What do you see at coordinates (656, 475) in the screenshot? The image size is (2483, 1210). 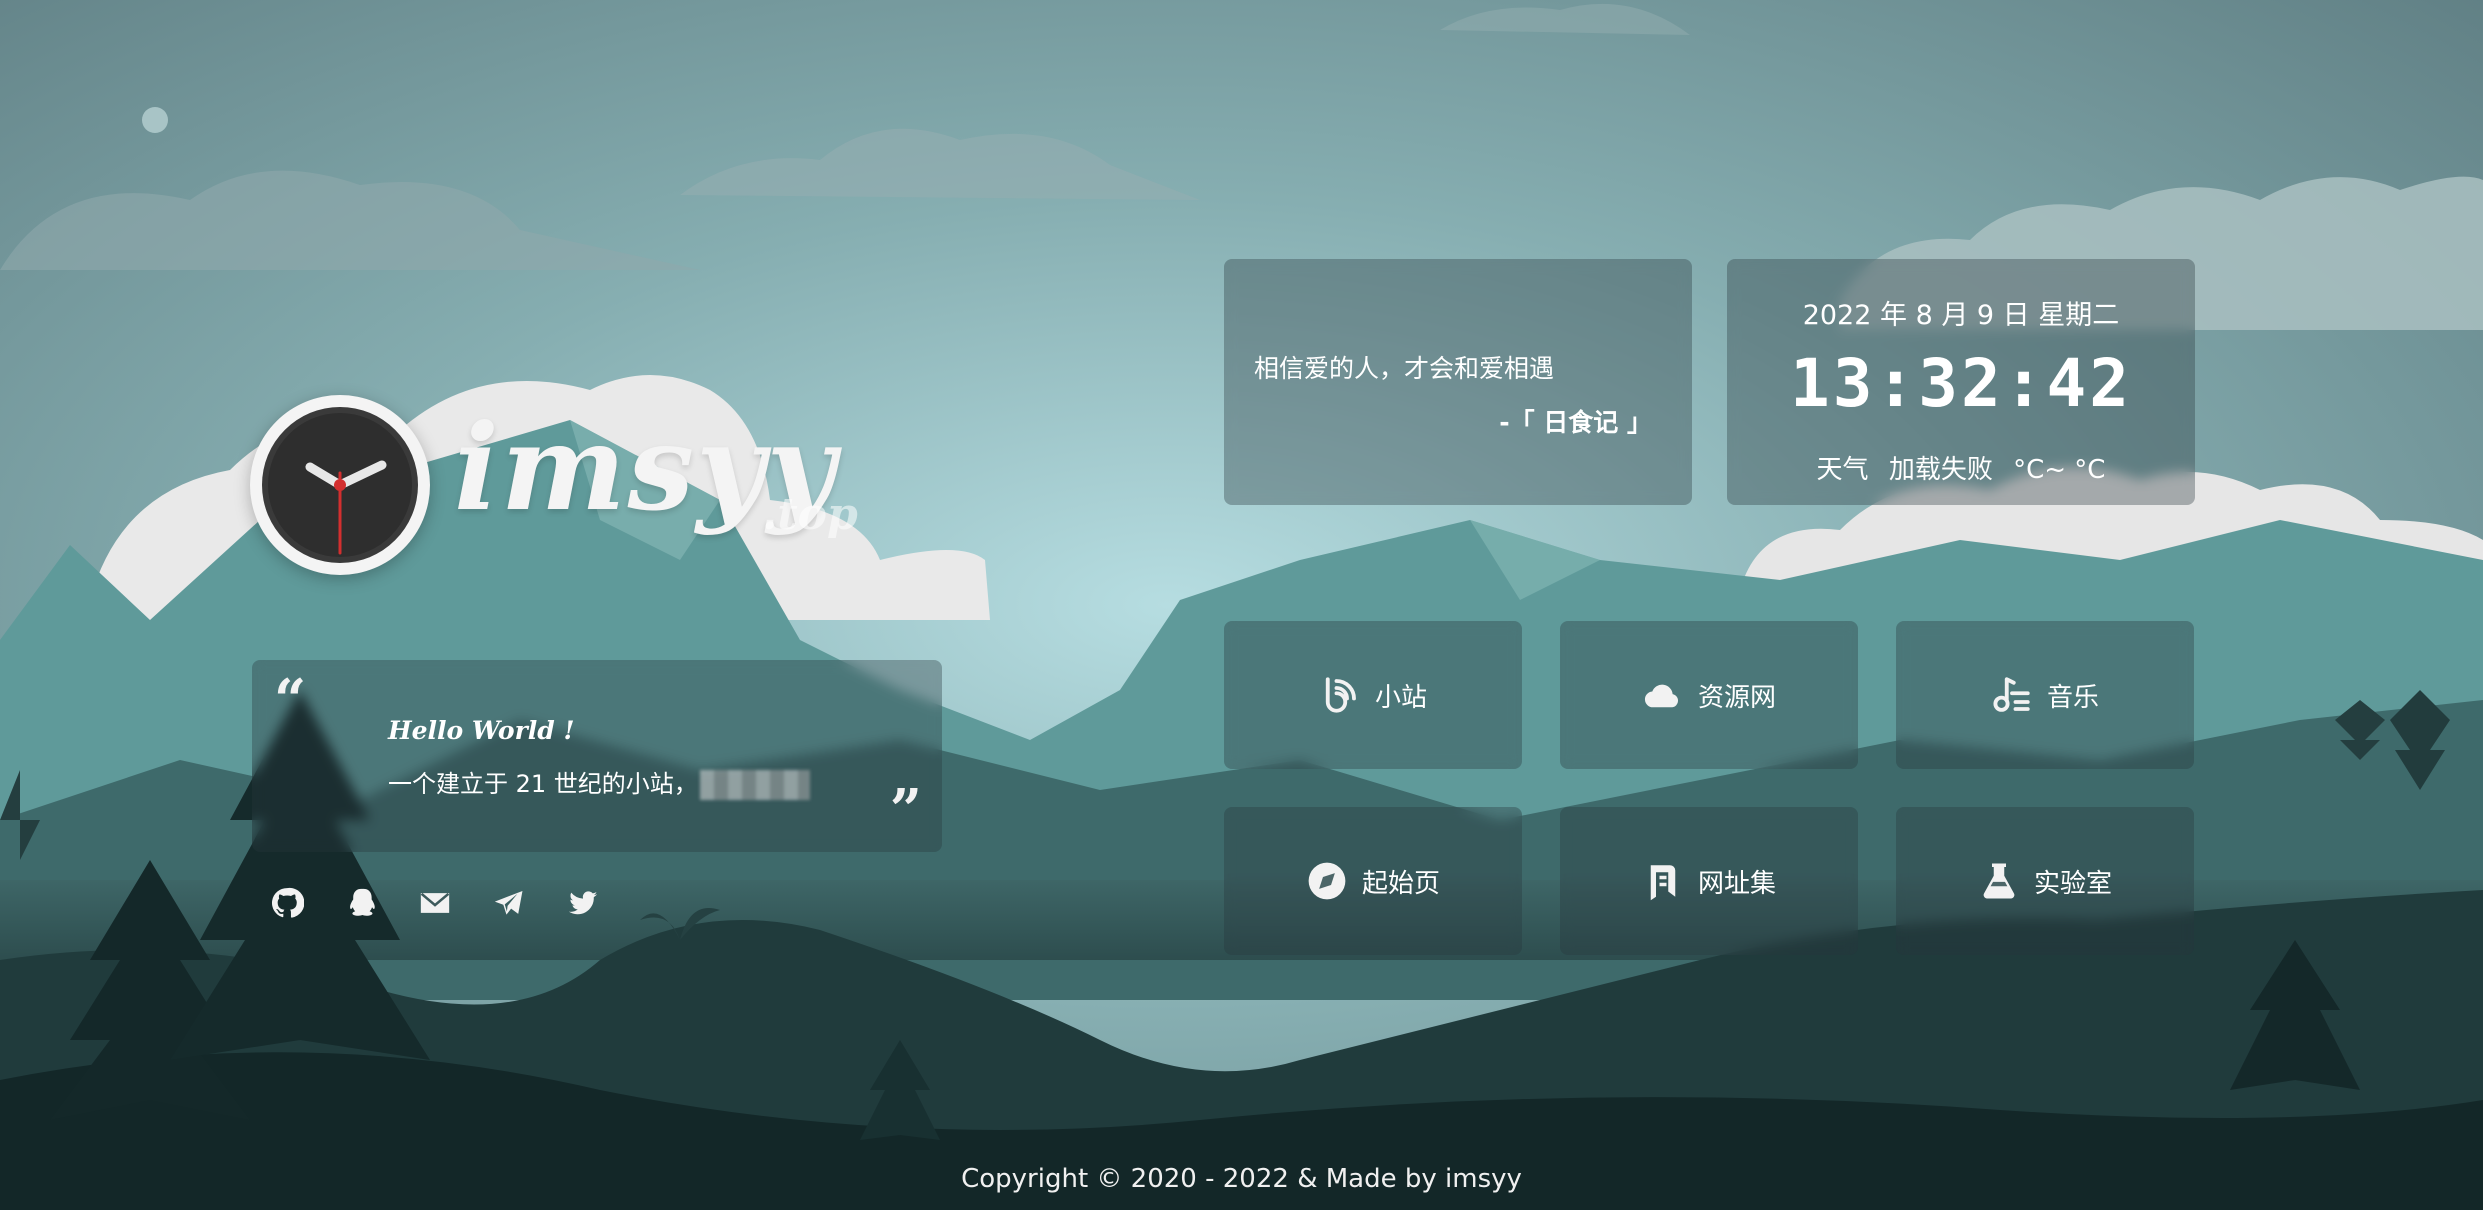 I see `brand-wordmark: imsyy .top` at bounding box center [656, 475].